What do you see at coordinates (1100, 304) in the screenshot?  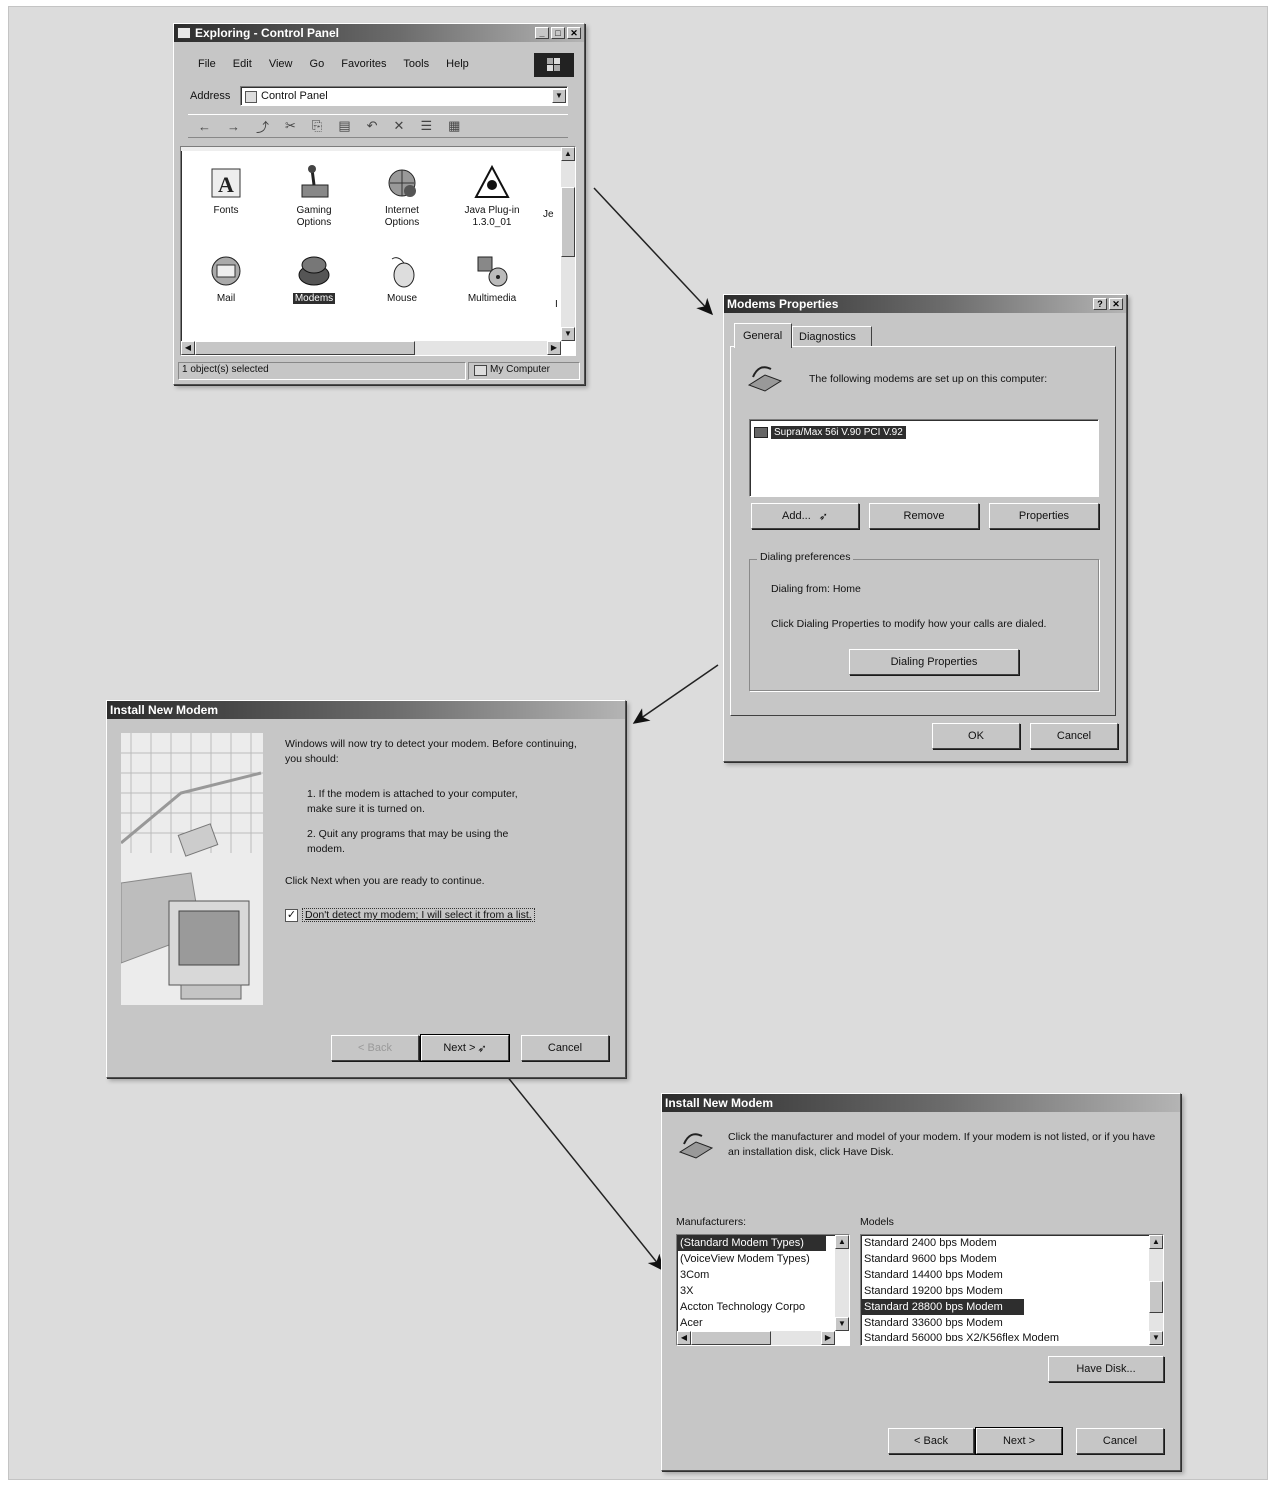 I see `help-button: ?` at bounding box center [1100, 304].